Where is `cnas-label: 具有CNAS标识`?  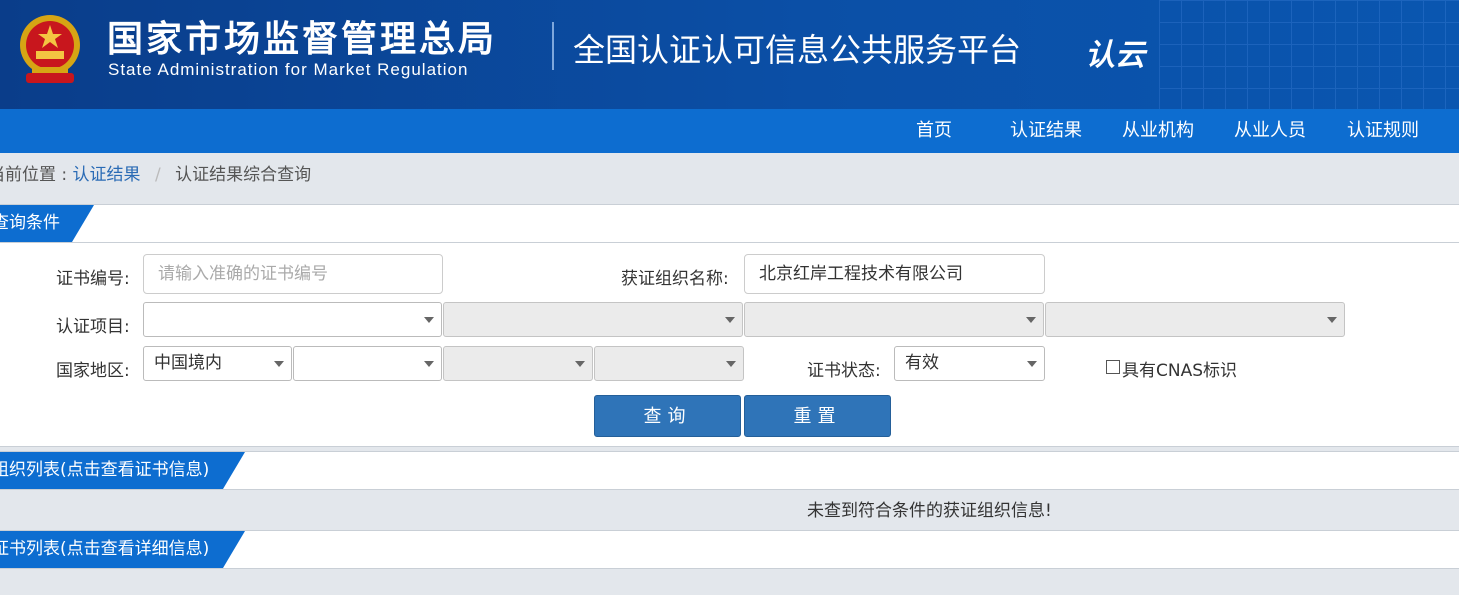
cnas-label: 具有CNAS标识 is located at coordinates (1180, 371).